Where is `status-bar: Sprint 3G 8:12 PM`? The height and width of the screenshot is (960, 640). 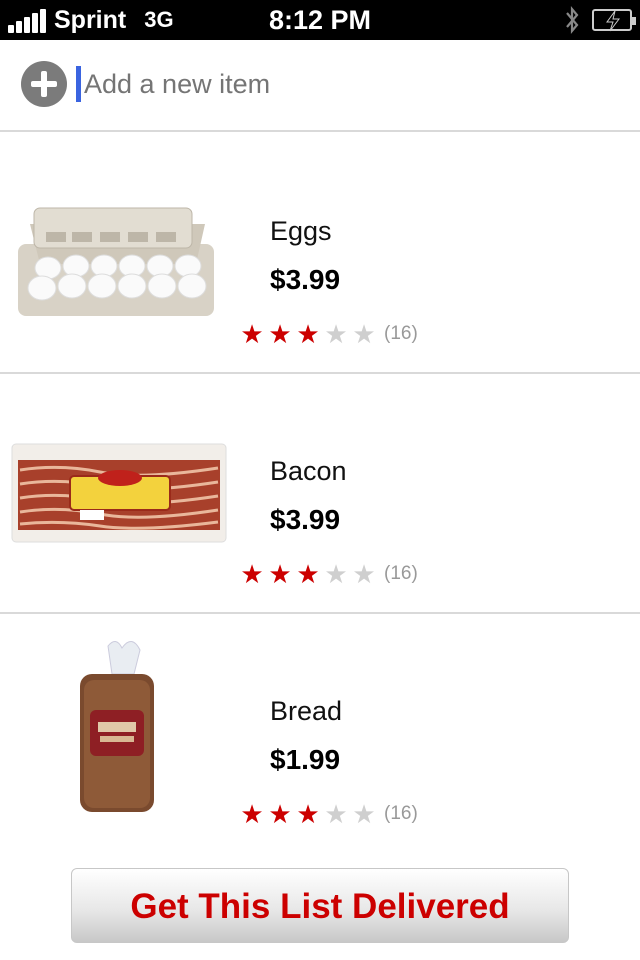
status-bar: Sprint 3G 8:12 PM is located at coordinates (320, 20).